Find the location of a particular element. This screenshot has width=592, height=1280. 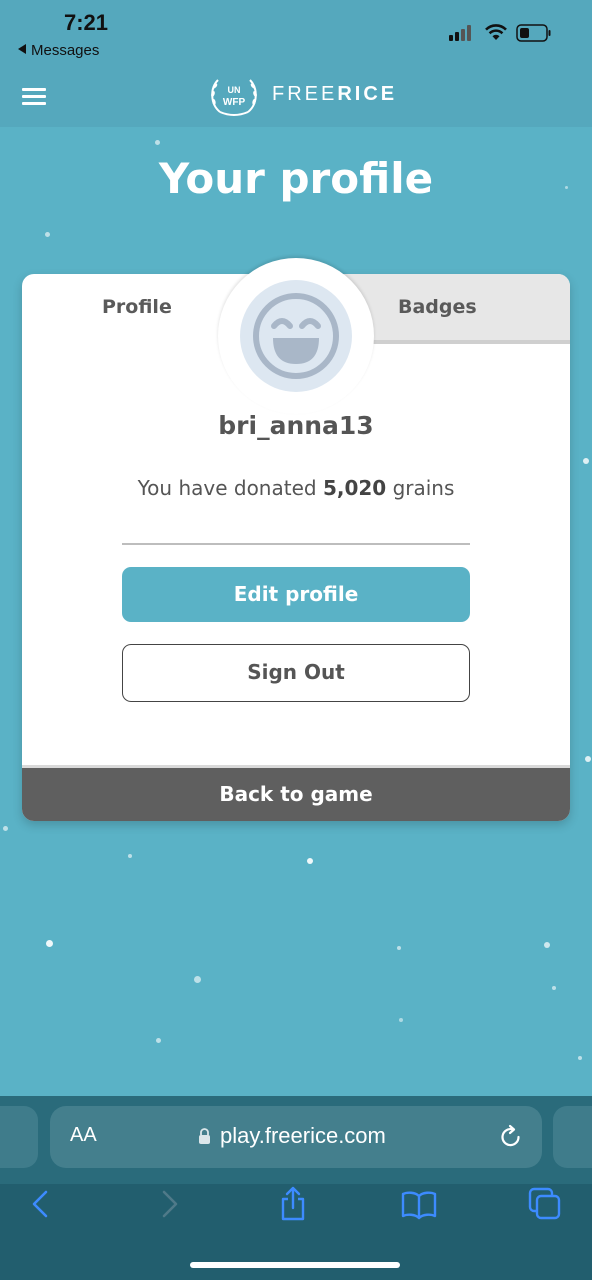

browser-toolbar: AA play.freerice.com is located at coordinates (296, 1188).